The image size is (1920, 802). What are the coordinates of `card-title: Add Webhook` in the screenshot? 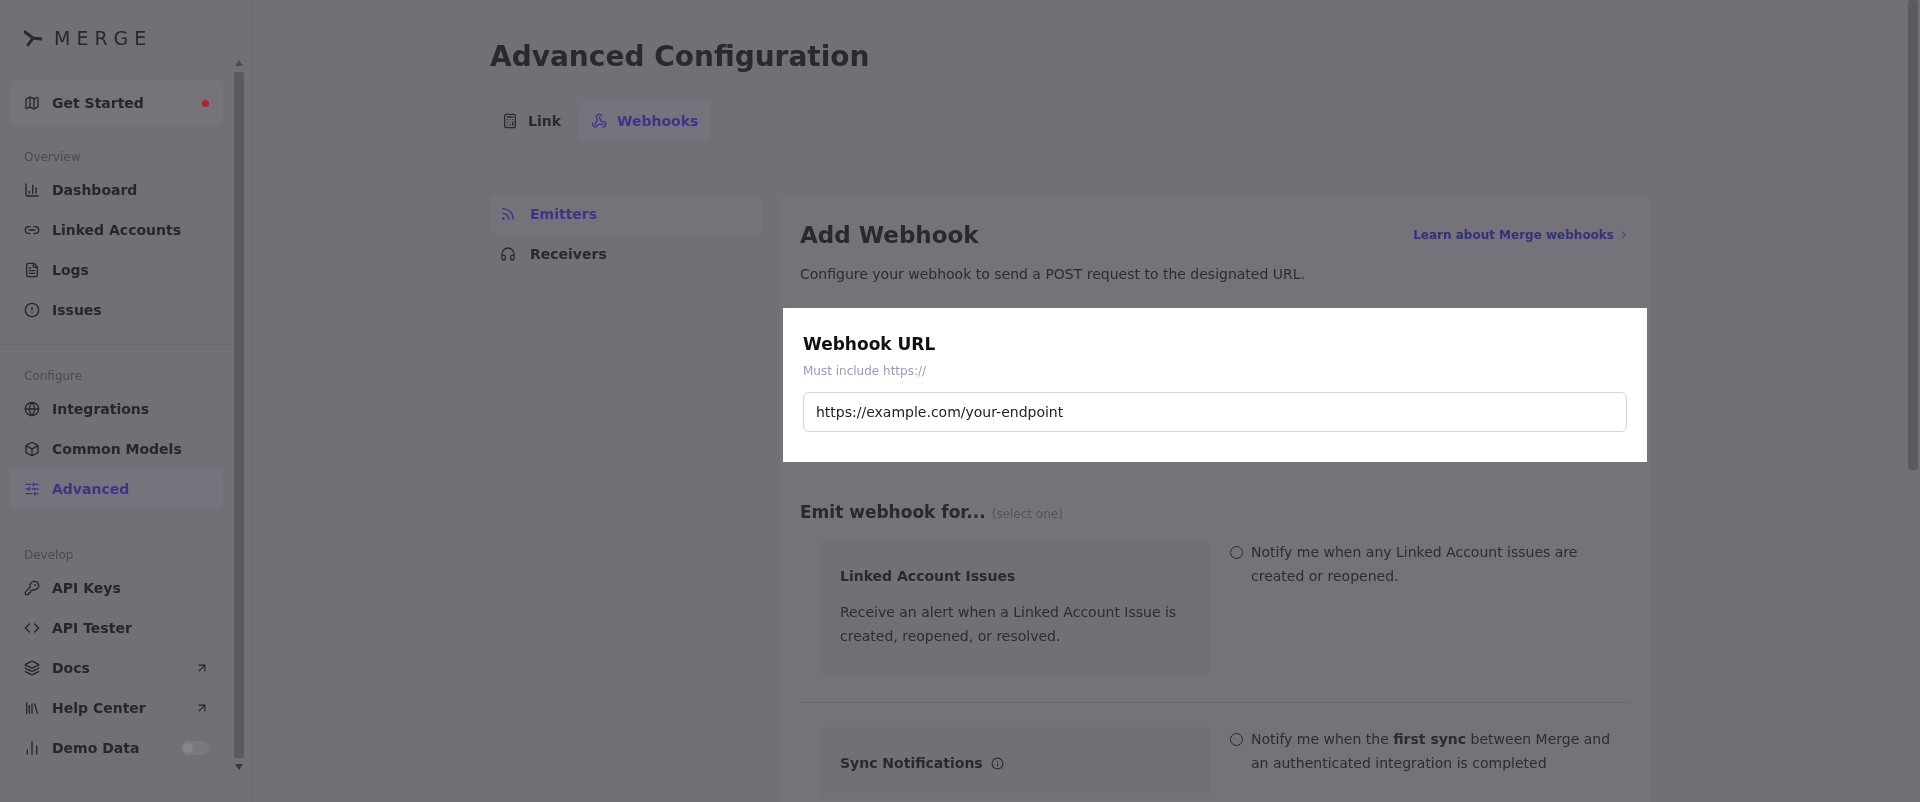 It's located at (889, 235).